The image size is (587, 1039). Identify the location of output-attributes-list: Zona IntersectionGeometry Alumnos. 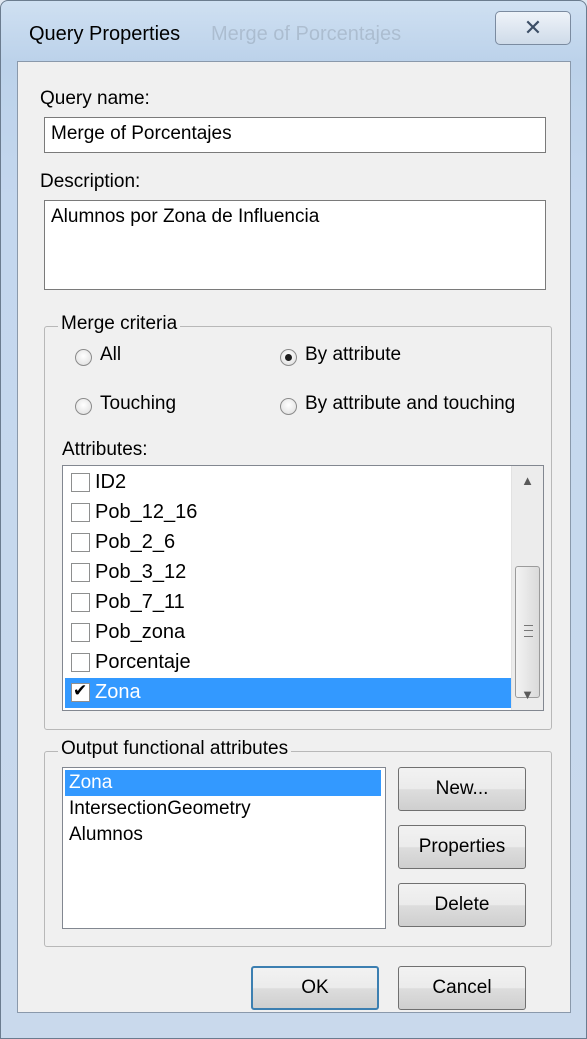
(224, 848).